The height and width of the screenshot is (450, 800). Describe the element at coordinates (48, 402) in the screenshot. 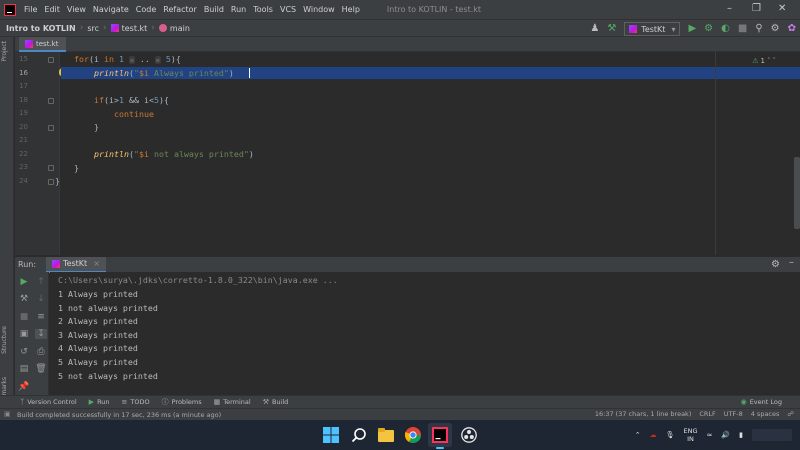

I see `version-control-tool-button: ᛉ Version Control` at that location.